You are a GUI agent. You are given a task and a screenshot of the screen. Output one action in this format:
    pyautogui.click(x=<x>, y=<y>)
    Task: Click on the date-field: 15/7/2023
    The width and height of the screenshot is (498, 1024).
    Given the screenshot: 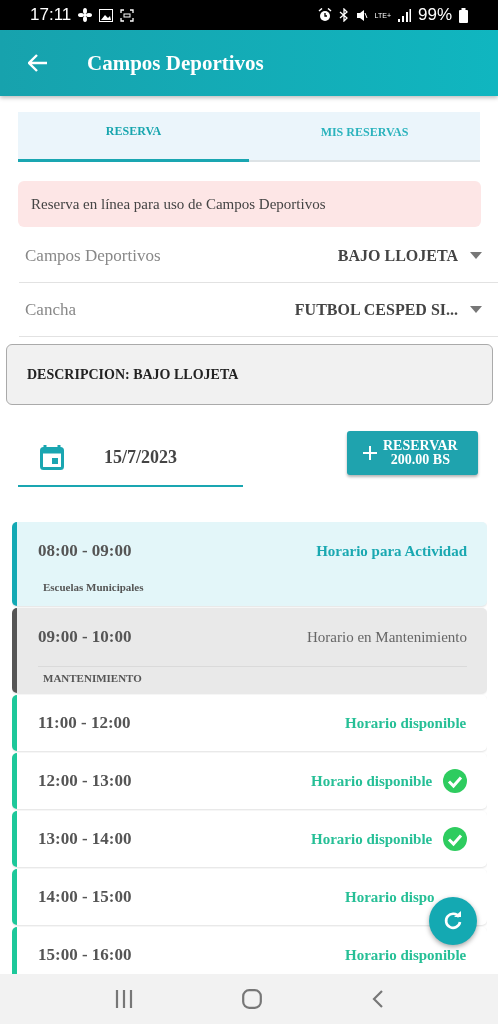 What is the action you would take?
    pyautogui.click(x=130, y=458)
    